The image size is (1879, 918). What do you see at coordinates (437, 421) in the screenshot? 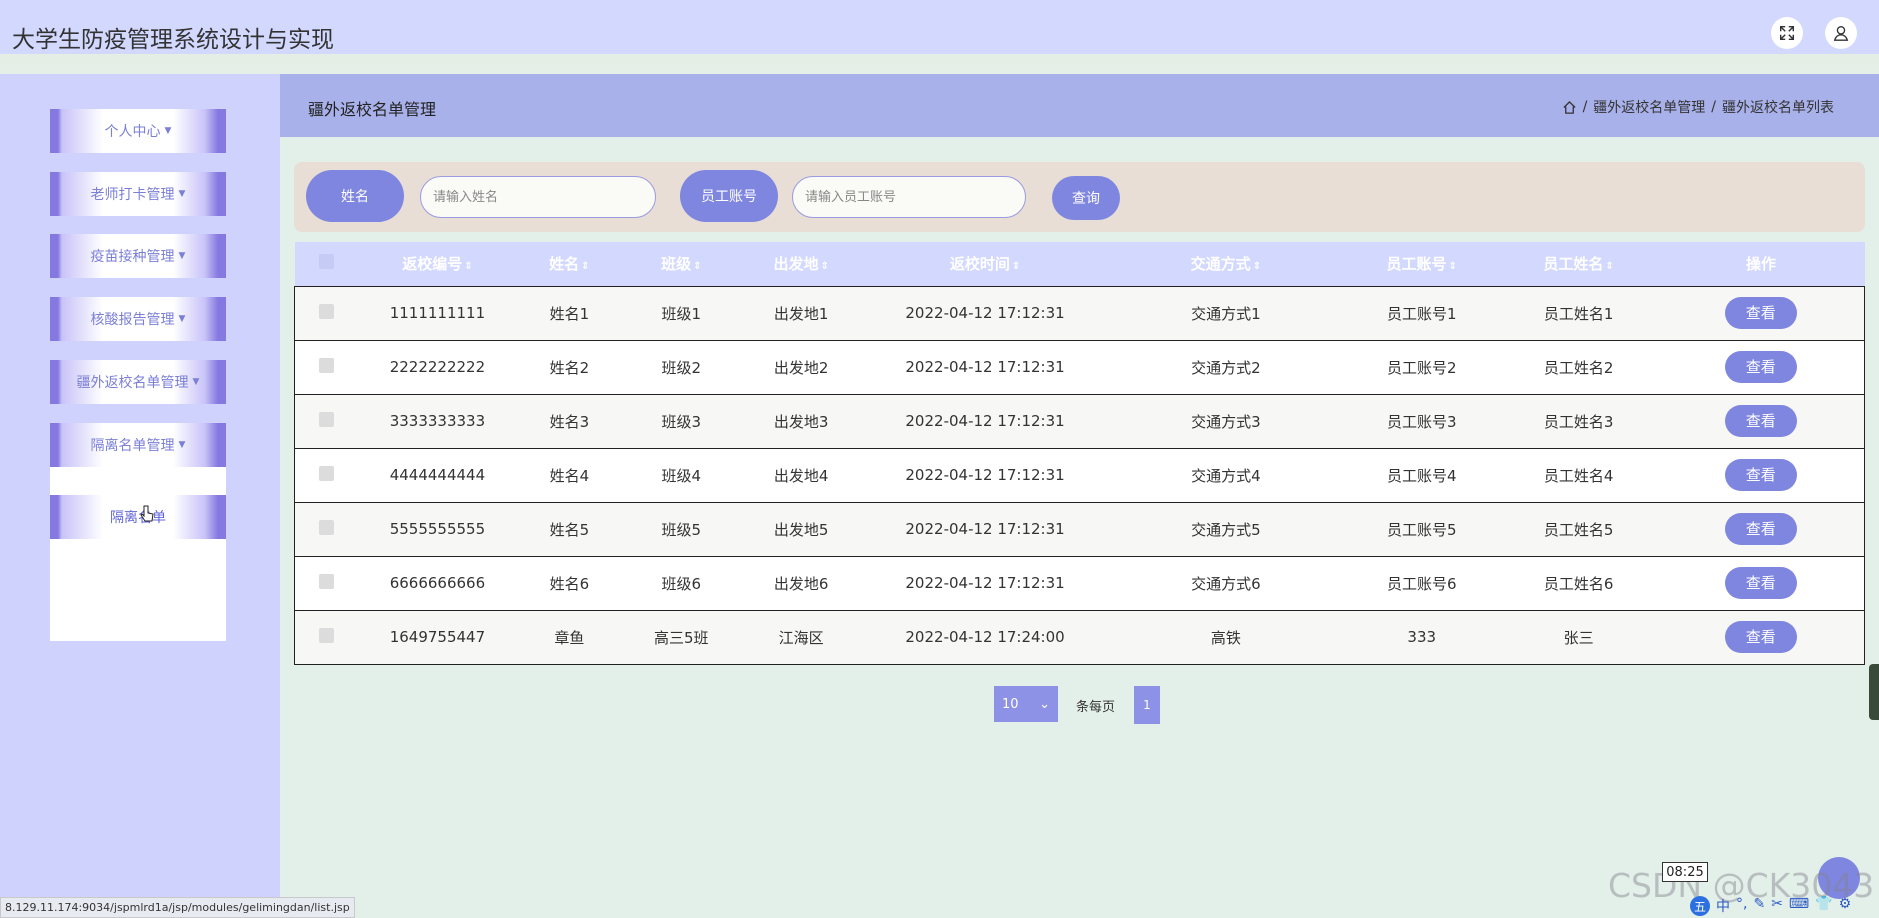
I see `table-cell: 3333333333` at bounding box center [437, 421].